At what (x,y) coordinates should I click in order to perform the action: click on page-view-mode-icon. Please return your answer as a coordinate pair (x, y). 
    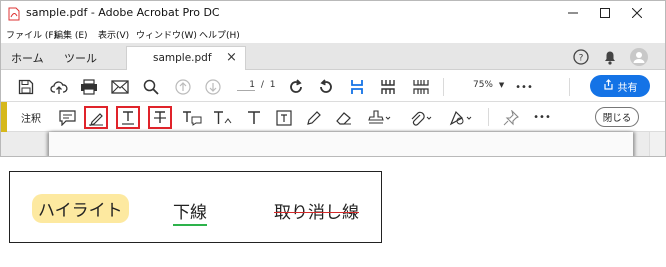
    Looking at the image, I should click on (388, 87).